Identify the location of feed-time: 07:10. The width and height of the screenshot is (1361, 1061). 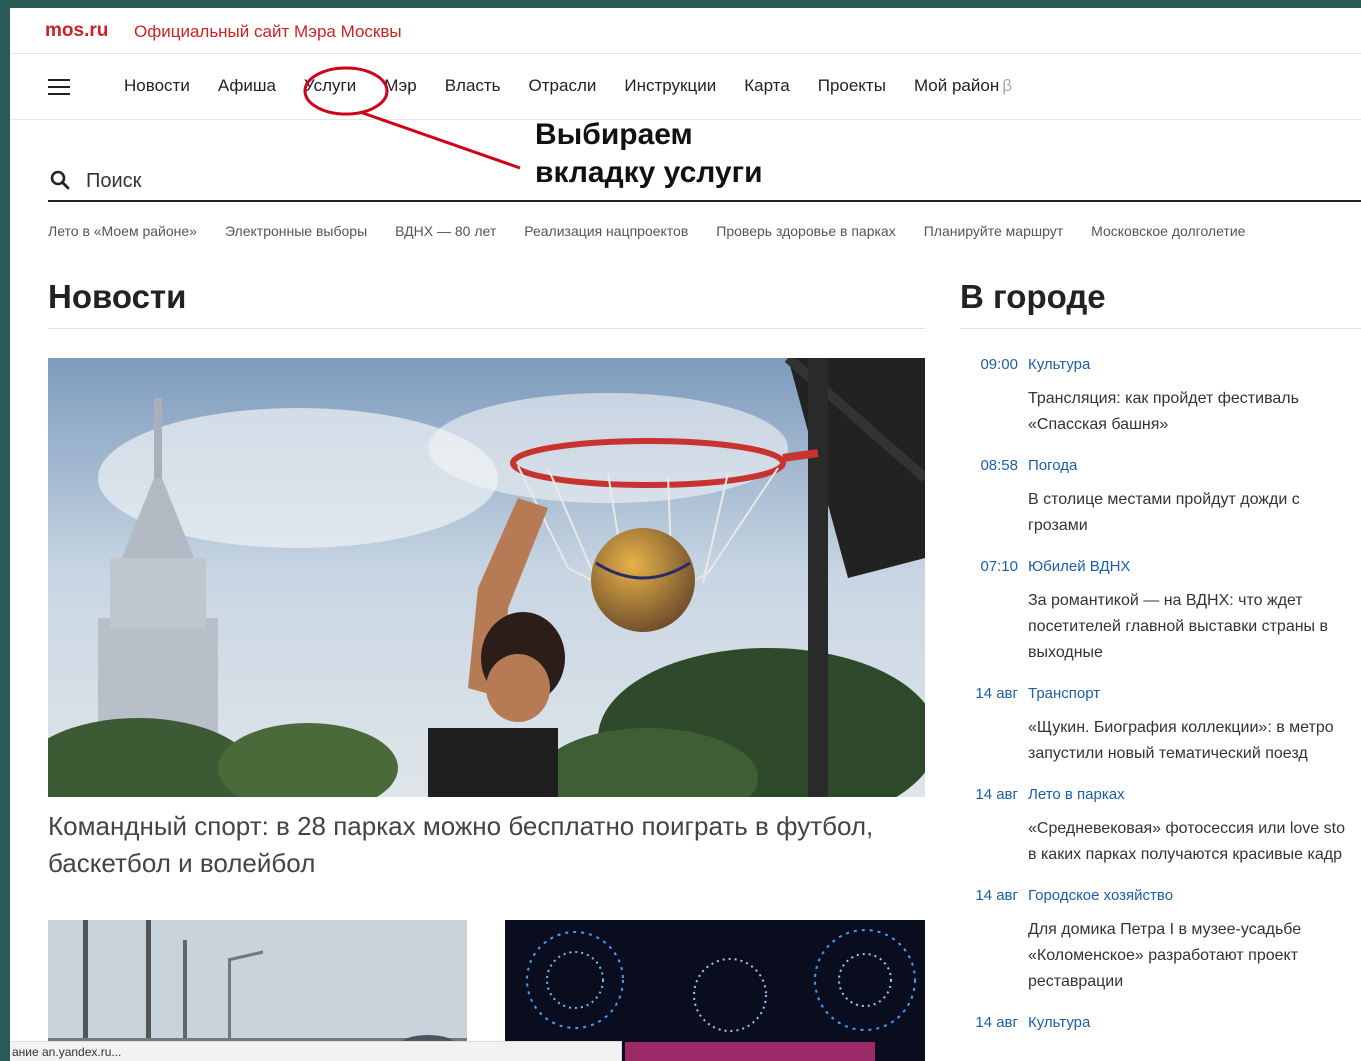
(999, 566).